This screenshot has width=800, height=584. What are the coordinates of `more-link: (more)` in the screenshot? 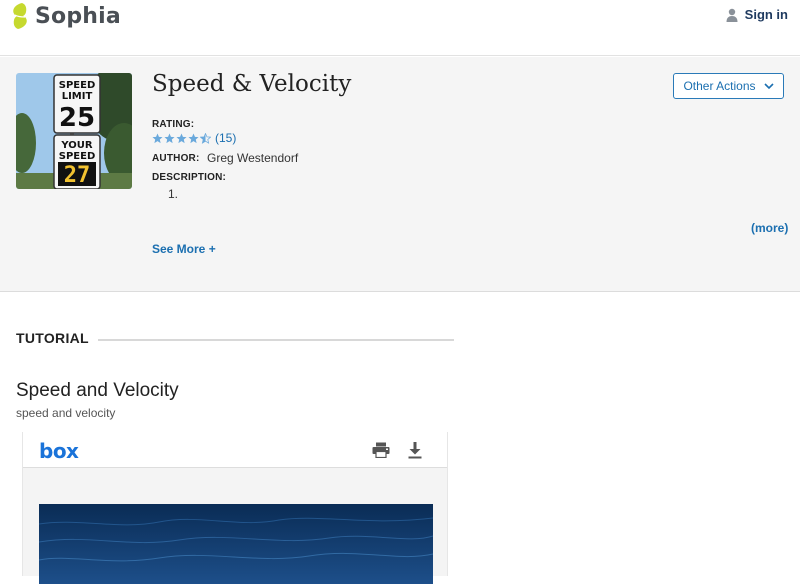 It's located at (769, 228).